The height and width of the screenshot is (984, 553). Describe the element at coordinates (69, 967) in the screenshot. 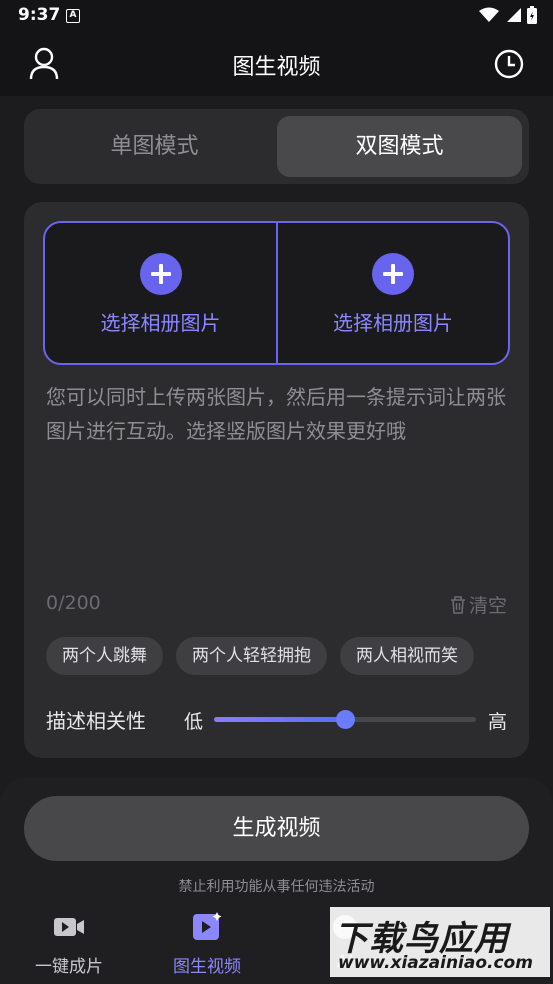

I see `nav-label: 一键成片` at that location.